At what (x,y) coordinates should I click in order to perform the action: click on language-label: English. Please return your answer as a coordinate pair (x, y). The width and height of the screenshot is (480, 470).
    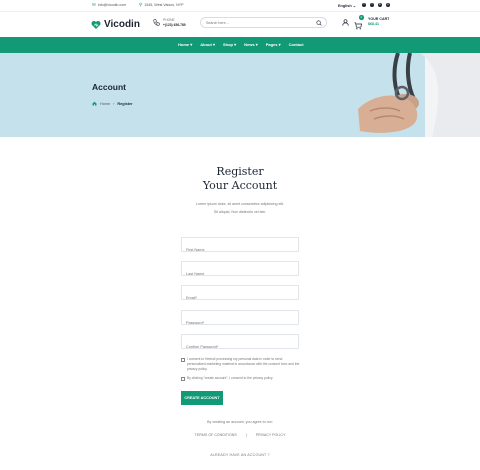
    Looking at the image, I should click on (345, 6).